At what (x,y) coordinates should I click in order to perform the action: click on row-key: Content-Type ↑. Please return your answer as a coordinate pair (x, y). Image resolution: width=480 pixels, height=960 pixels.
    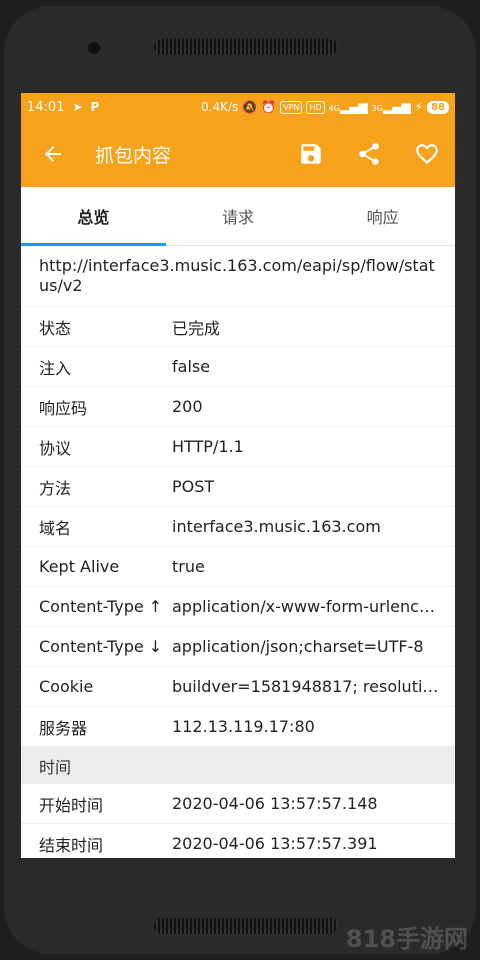
    Looking at the image, I should click on (101, 606).